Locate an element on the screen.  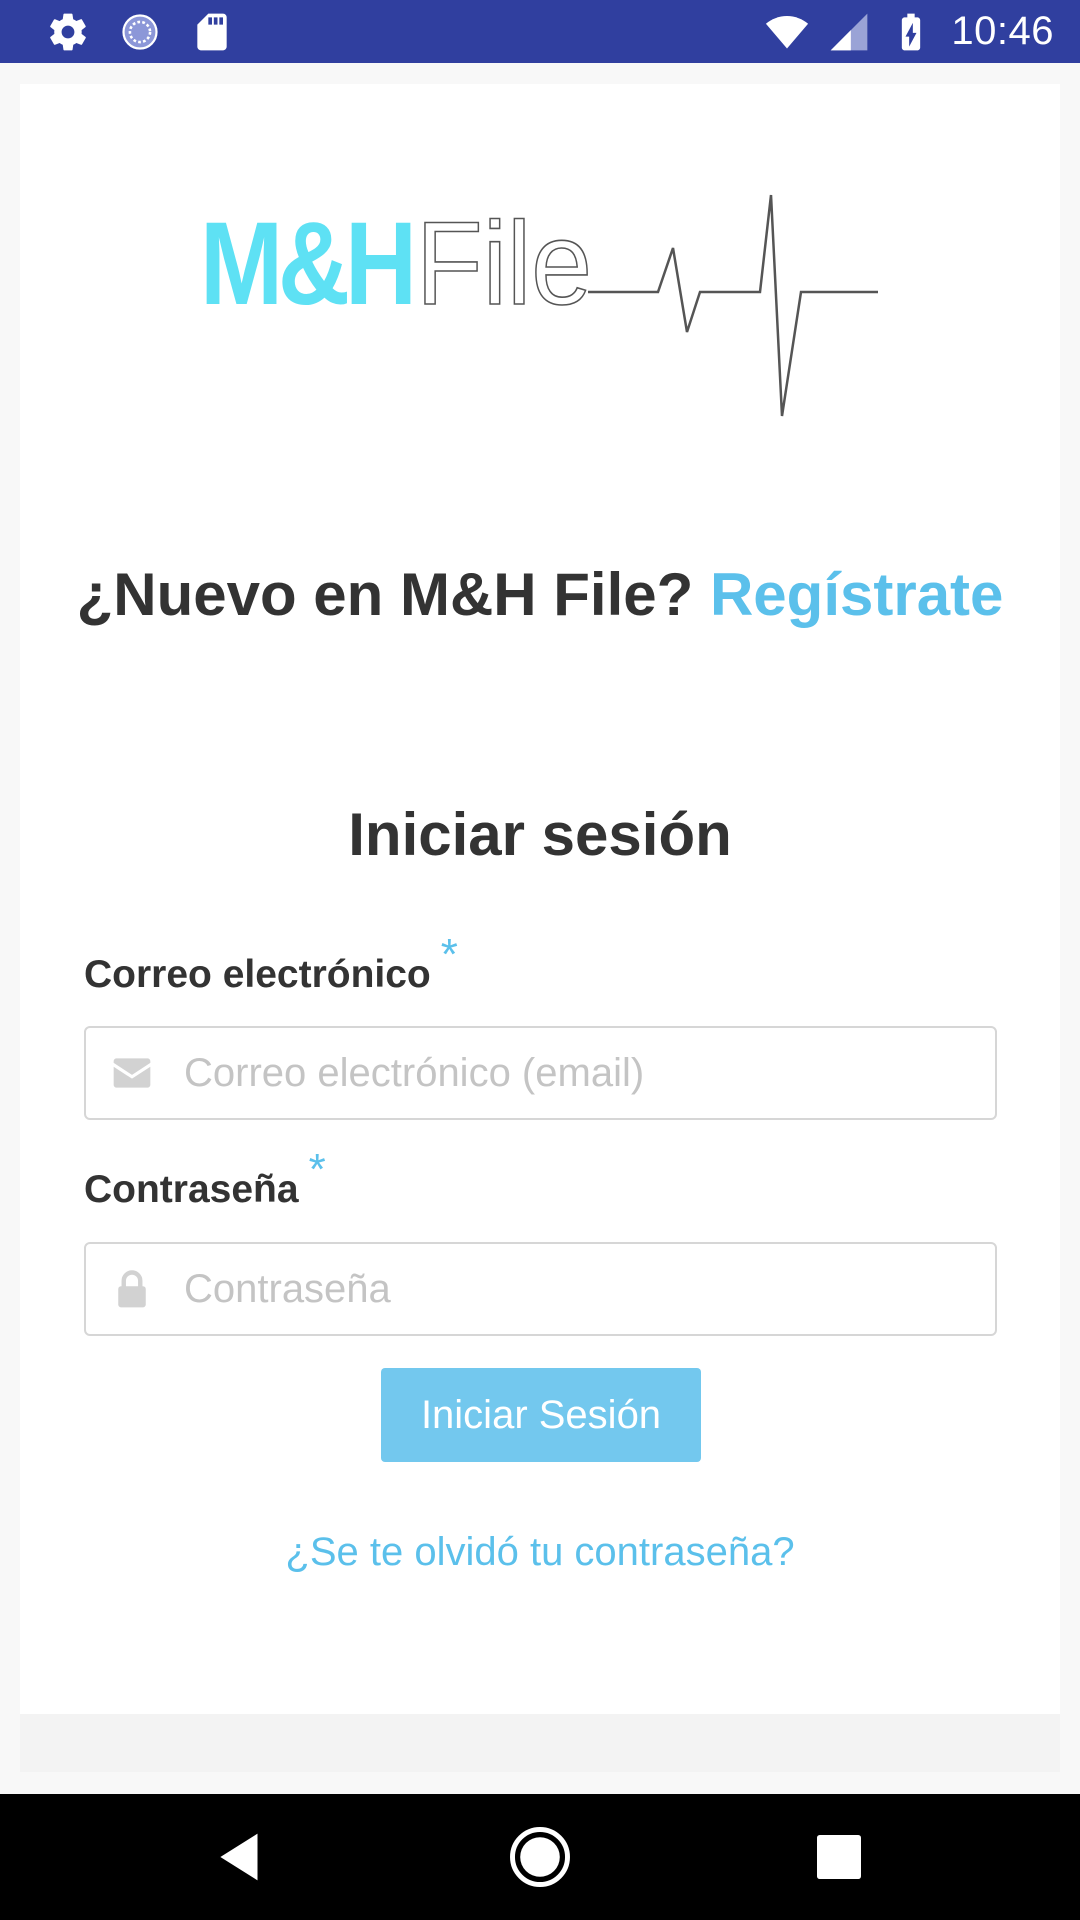
login-button: Iniciar Sesión is located at coordinates (541, 1415).